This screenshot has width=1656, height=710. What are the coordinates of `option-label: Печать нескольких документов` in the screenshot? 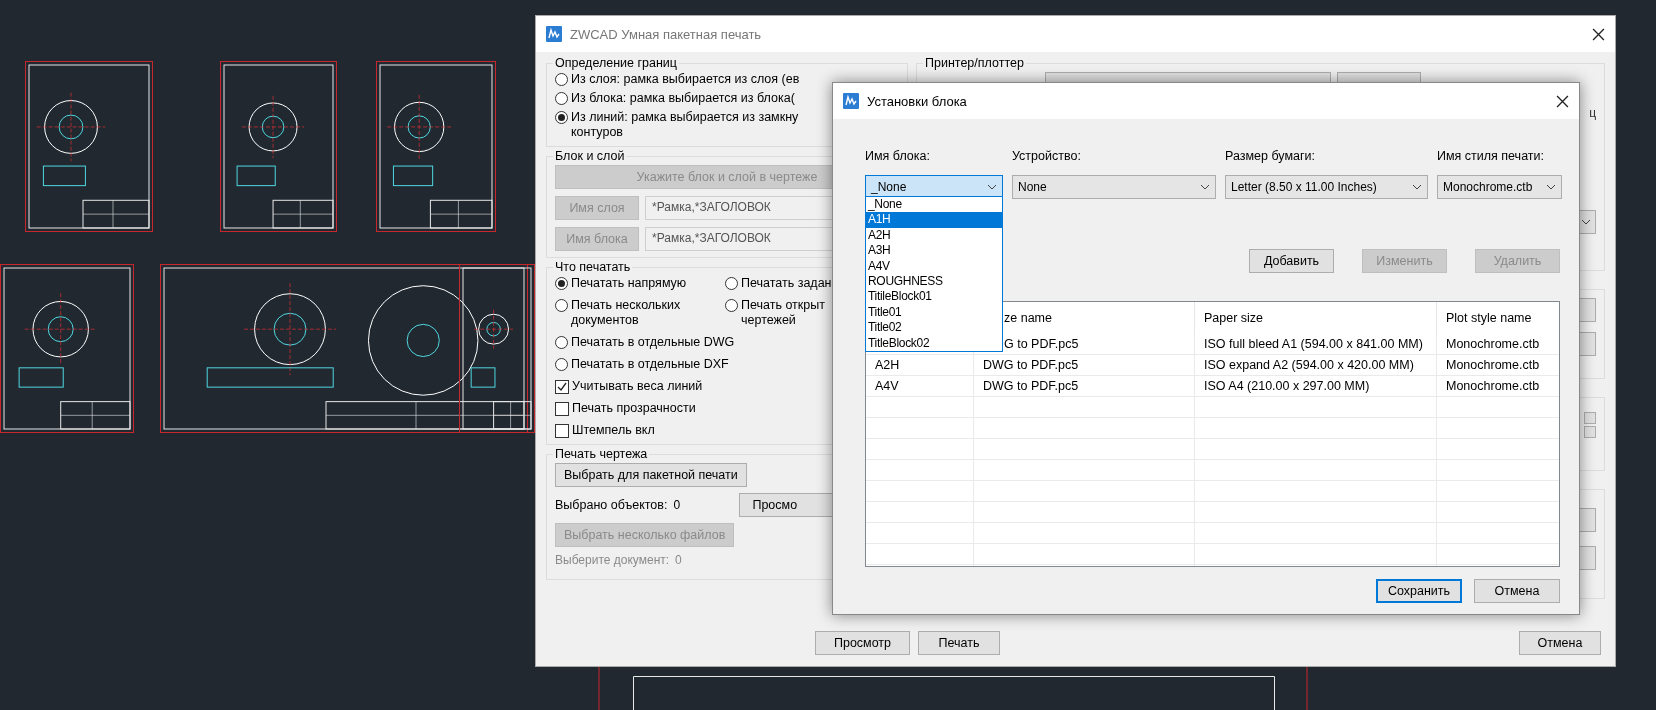 It's located at (626, 313).